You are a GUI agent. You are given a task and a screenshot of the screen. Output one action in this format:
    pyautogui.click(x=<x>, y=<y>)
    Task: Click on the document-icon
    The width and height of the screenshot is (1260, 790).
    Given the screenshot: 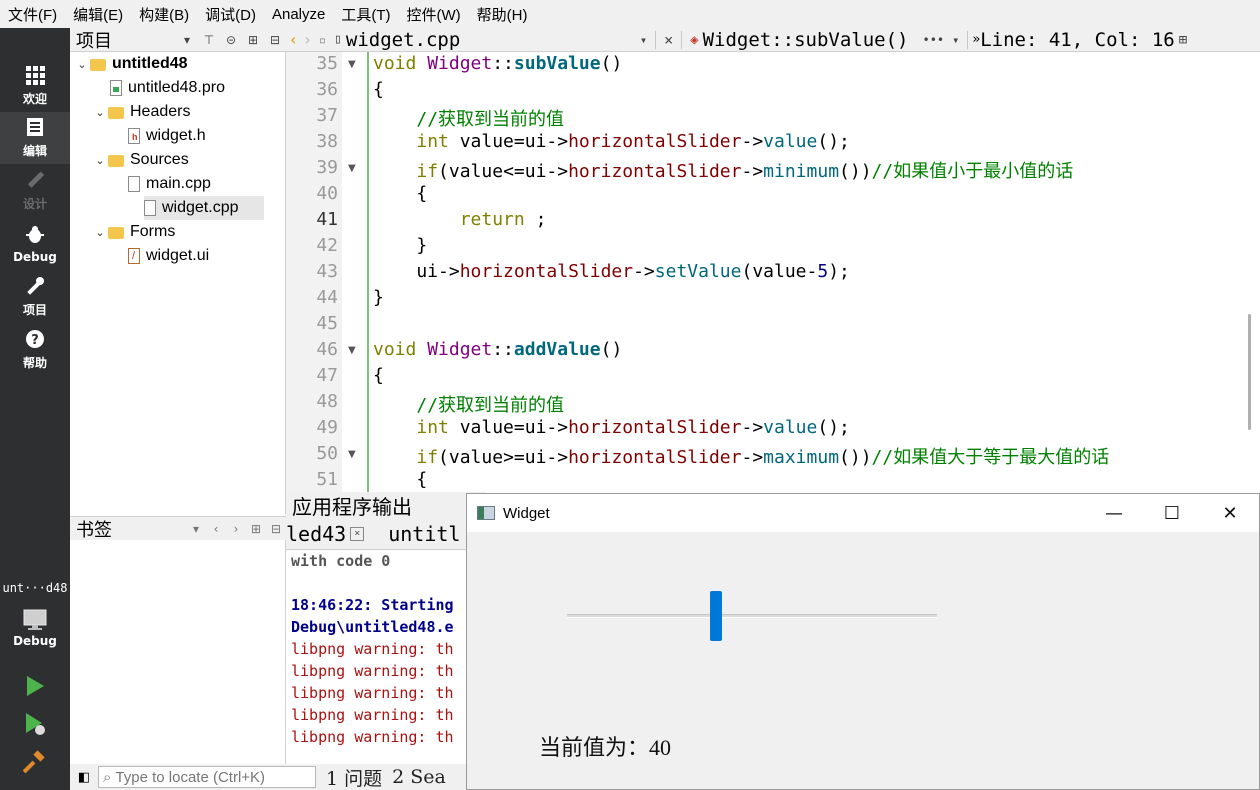 What is the action you would take?
    pyautogui.click(x=35, y=128)
    